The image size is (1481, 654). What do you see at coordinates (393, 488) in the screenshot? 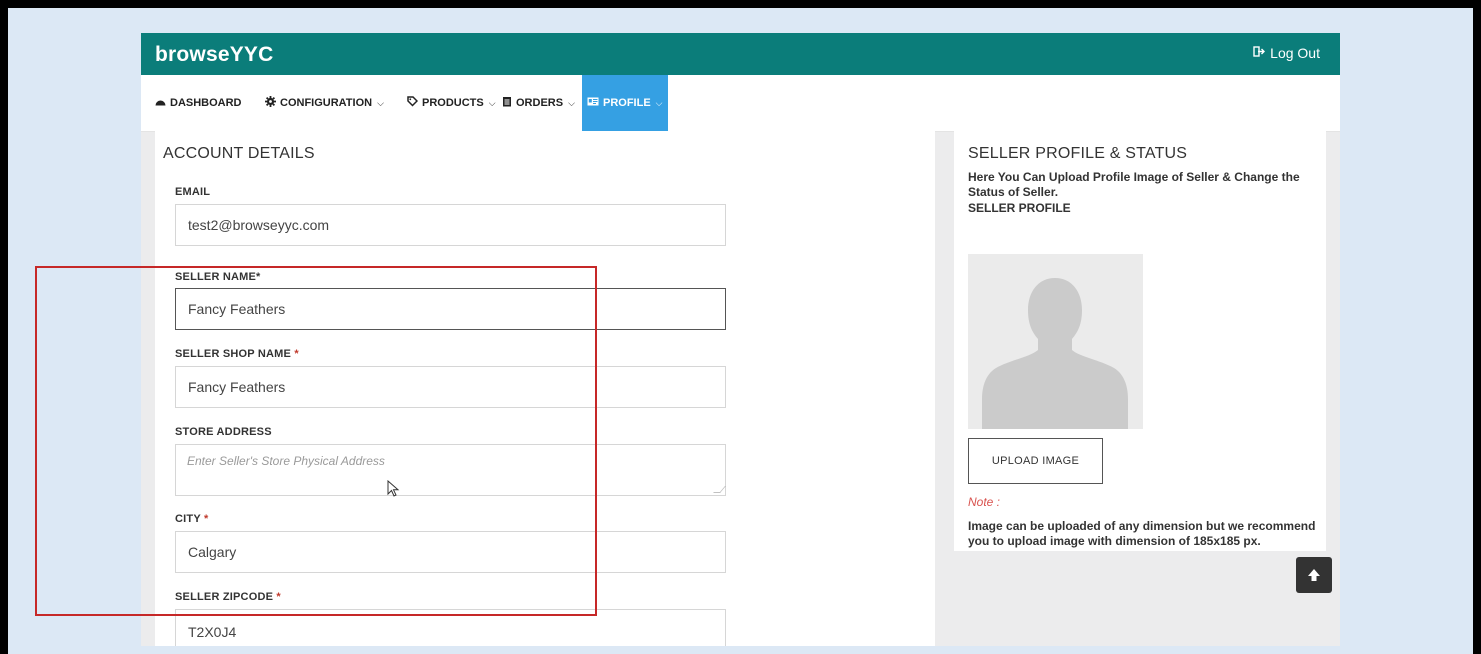
I see `mouse-cursor-icon` at bounding box center [393, 488].